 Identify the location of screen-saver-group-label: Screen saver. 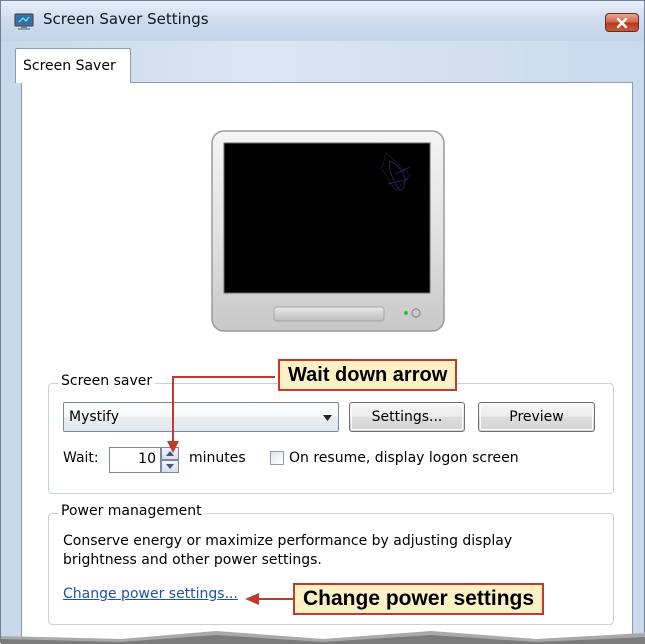
(107, 381).